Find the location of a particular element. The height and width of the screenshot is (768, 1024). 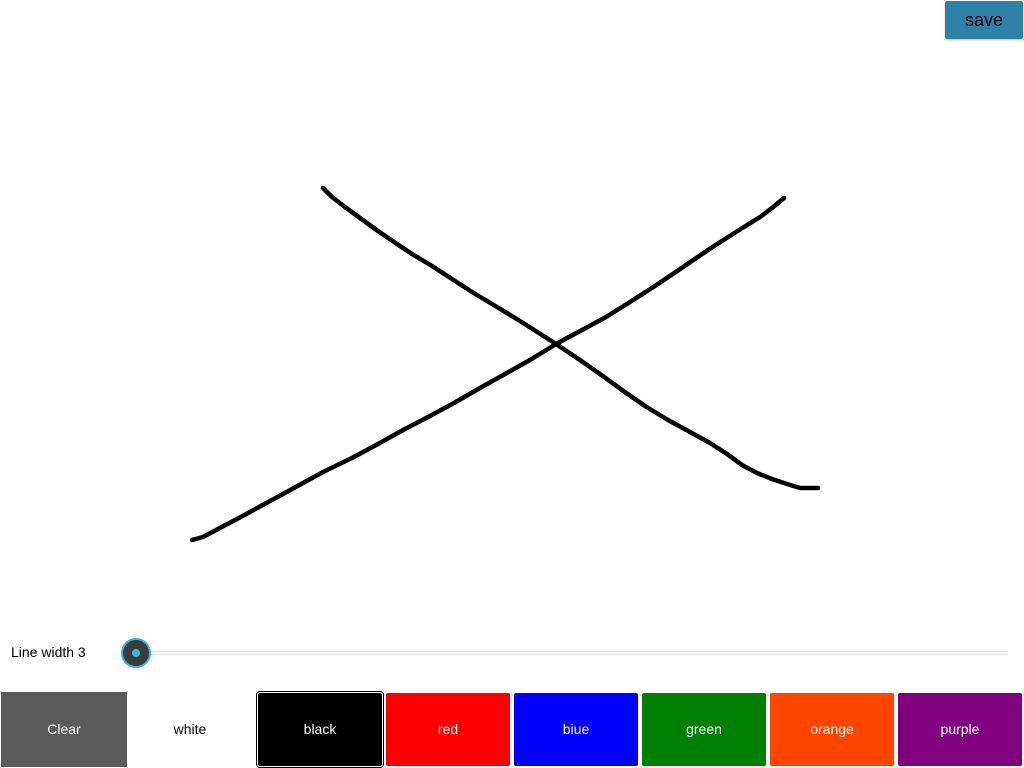

color-button-black: black is located at coordinates (320, 729).